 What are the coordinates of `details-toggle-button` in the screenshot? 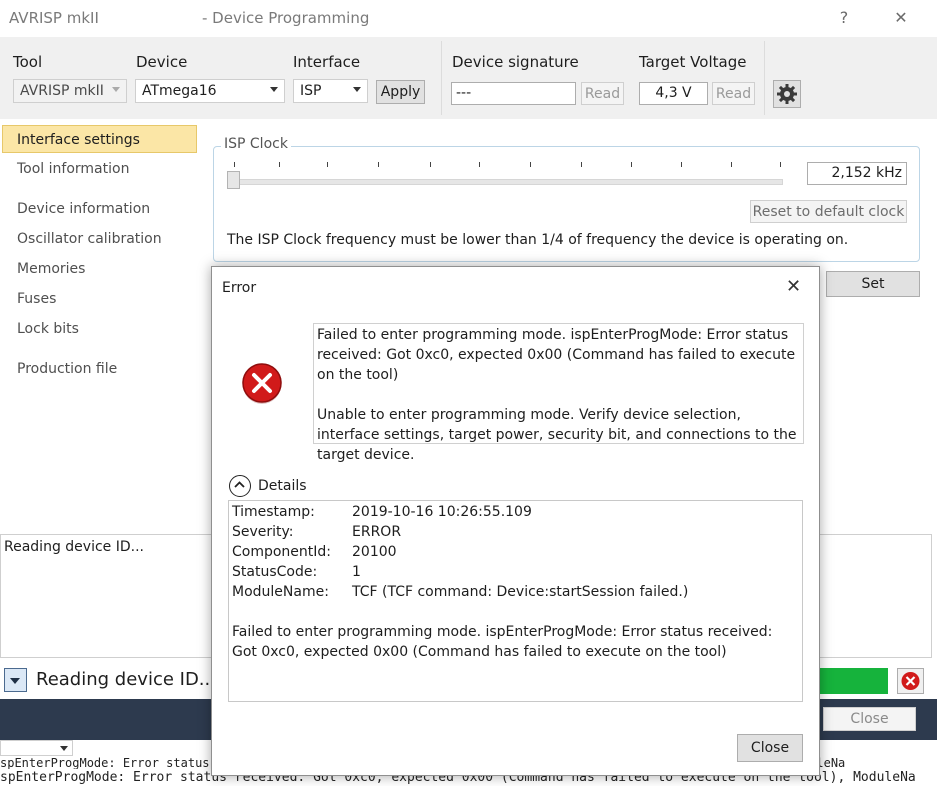 It's located at (240, 486).